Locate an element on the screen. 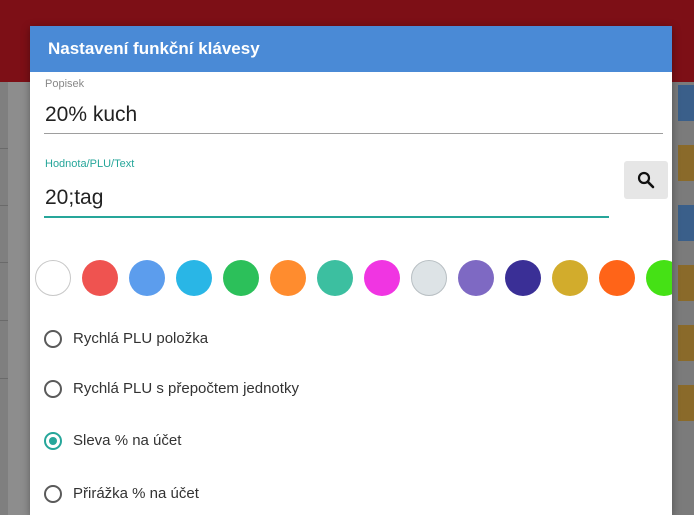  dialog-title: Nastavení funkční klávesy is located at coordinates (154, 48).